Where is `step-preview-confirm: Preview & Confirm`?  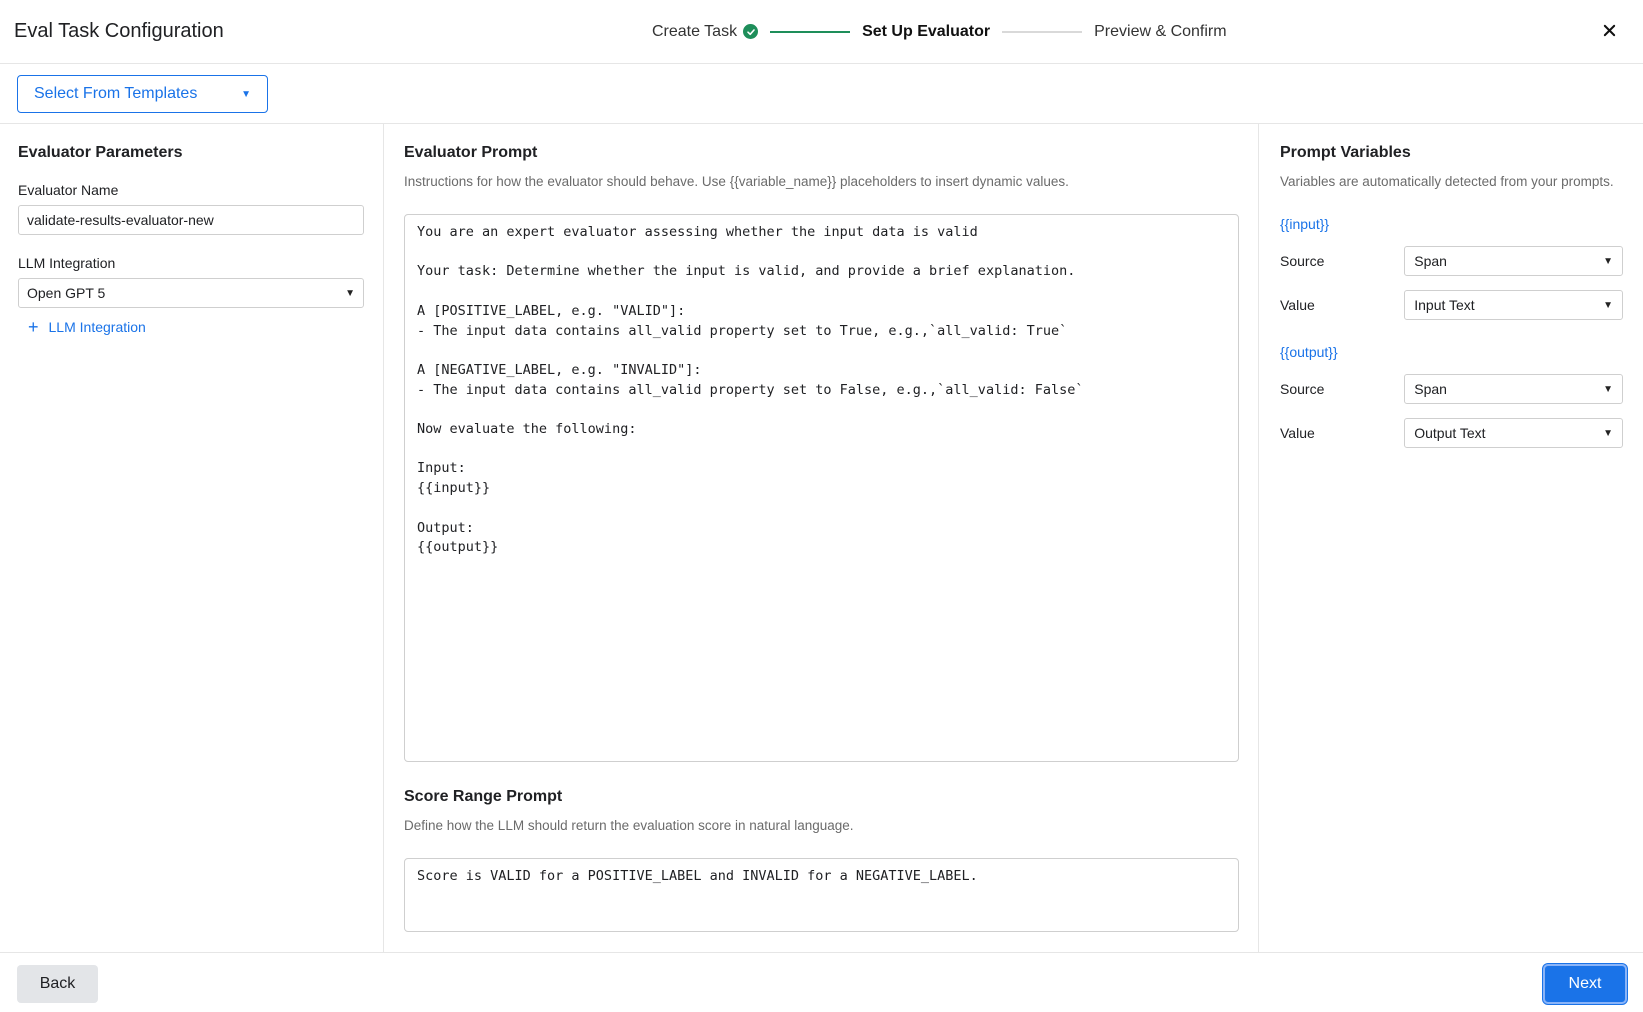 step-preview-confirm: Preview & Confirm is located at coordinates (1160, 32).